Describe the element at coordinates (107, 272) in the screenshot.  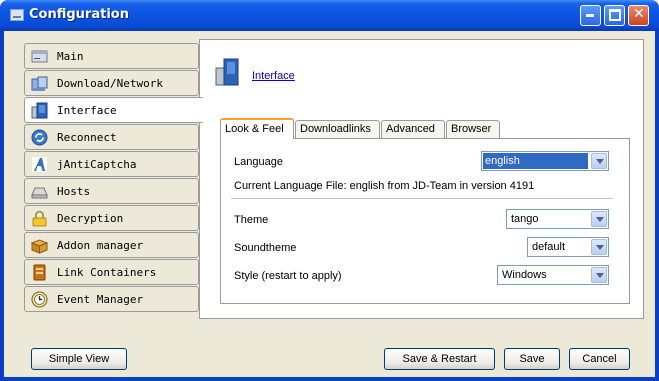
I see `sidebar-item-label: Link Containers` at that location.